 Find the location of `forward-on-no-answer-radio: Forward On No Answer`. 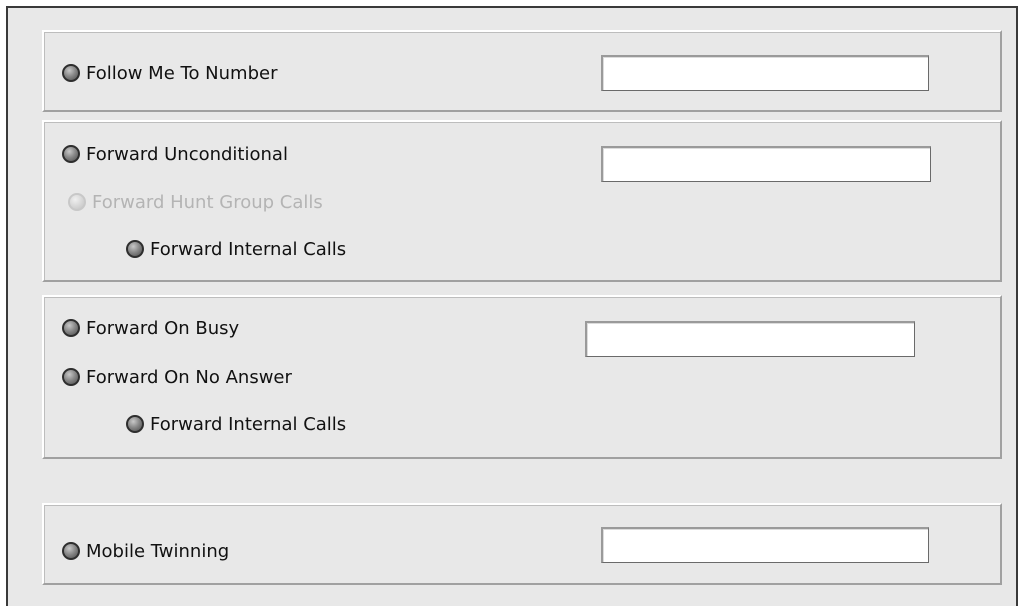

forward-on-no-answer-radio: Forward On No Answer is located at coordinates (177, 377).